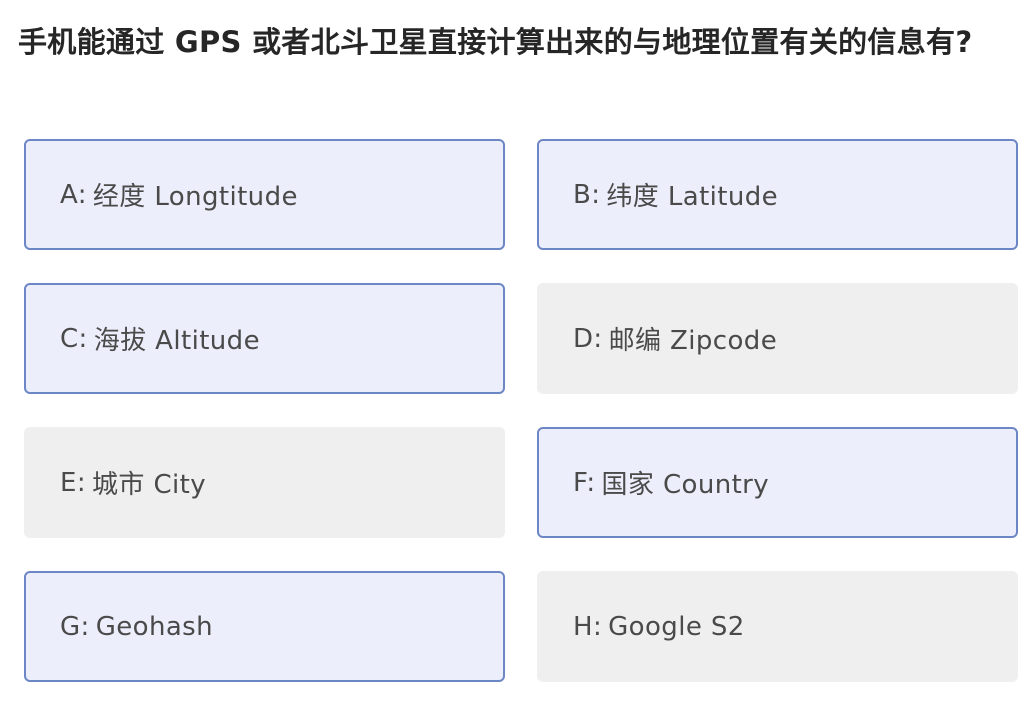  I want to click on option-letter: F:, so click(584, 482).